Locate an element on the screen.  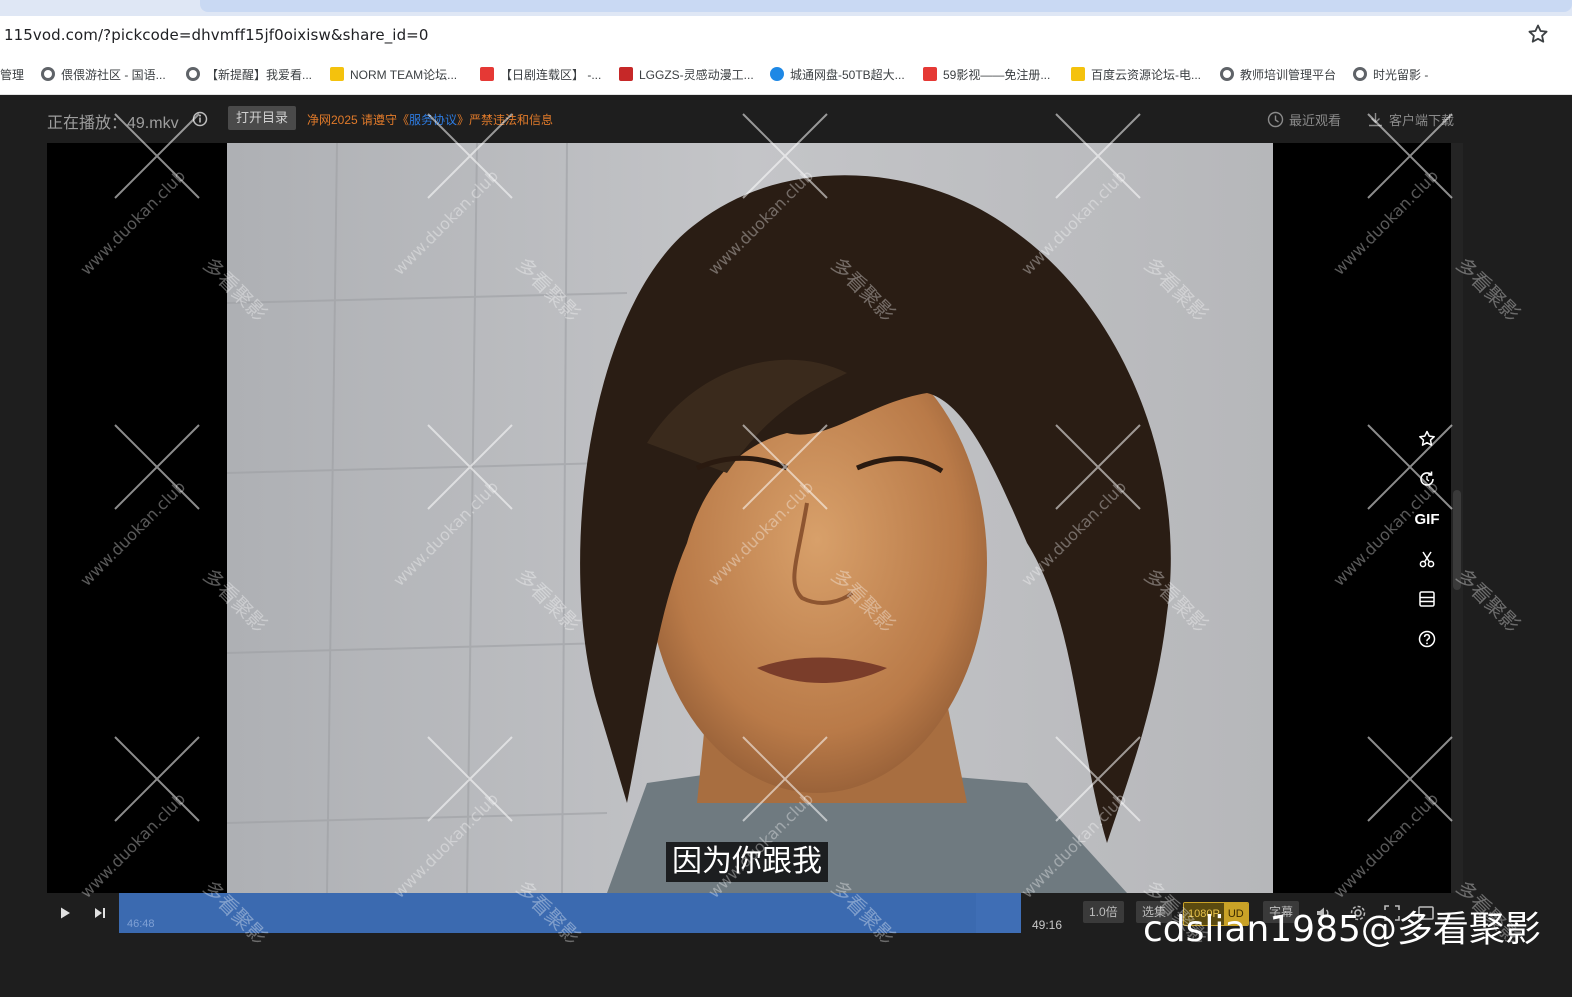
red-square-icon is located at coordinates (930, 74).